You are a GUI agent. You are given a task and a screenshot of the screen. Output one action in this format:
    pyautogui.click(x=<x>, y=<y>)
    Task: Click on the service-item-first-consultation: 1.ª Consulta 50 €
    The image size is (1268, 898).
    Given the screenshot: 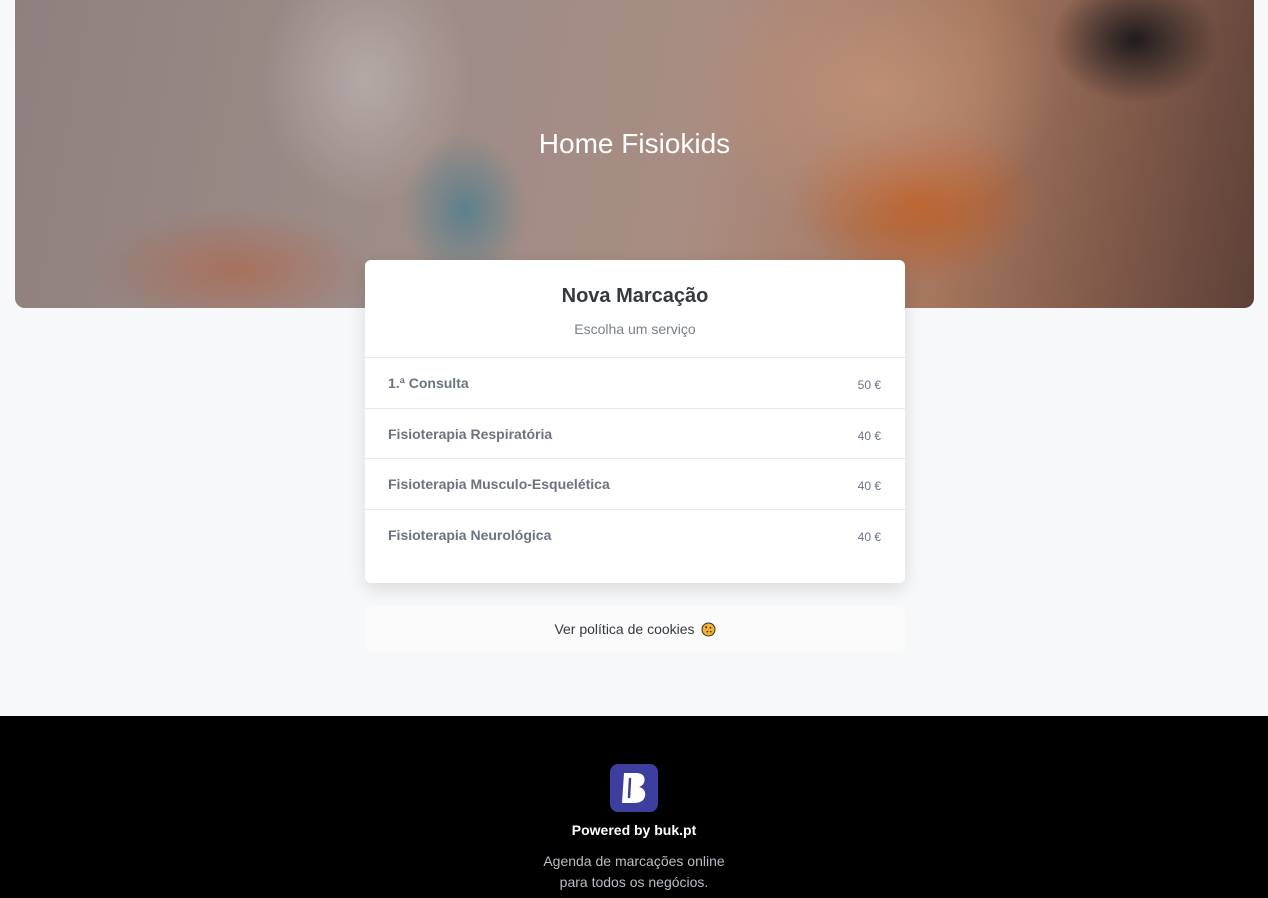 What is the action you would take?
    pyautogui.click(x=635, y=383)
    